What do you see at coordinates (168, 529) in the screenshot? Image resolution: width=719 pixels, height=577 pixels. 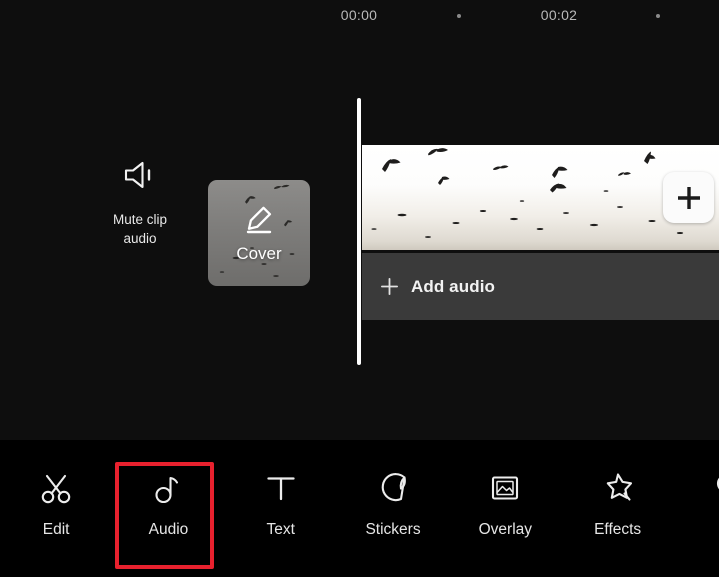 I see `toolbar-label-audio: Audio` at bounding box center [168, 529].